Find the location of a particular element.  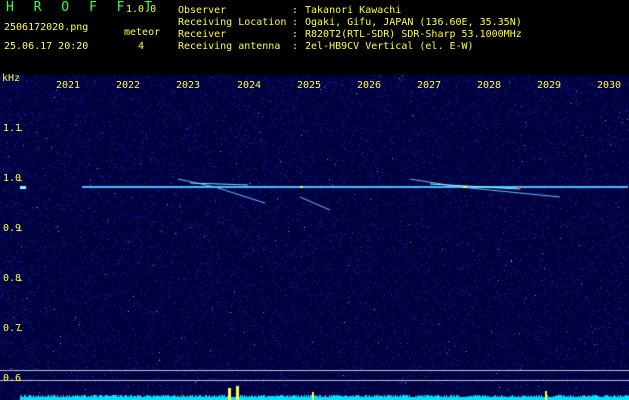

observer-value: Takanori Kawachi is located at coordinates (353, 10).